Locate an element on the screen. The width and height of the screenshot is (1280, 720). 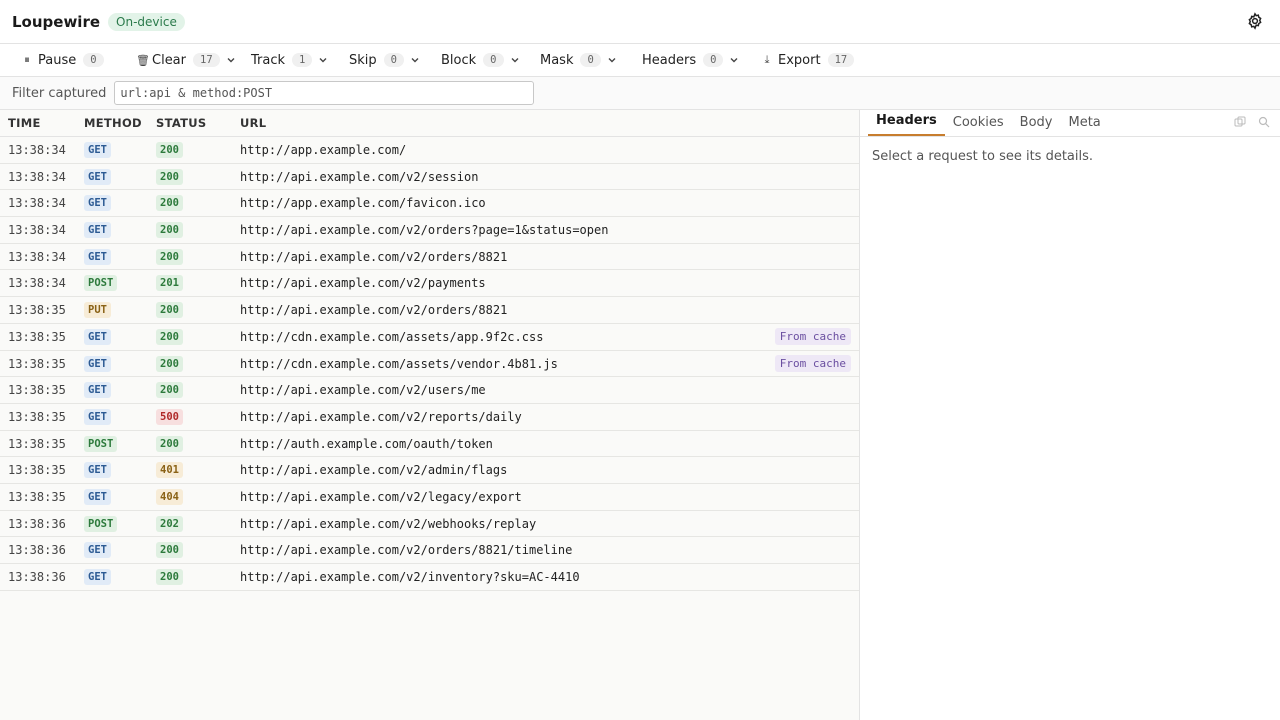
search-icon is located at coordinates (1264, 122).